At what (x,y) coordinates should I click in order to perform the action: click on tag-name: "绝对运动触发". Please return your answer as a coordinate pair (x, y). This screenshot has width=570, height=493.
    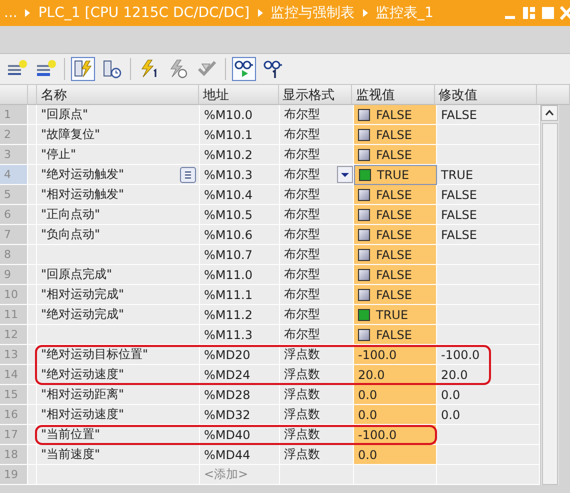
    Looking at the image, I should click on (82, 174).